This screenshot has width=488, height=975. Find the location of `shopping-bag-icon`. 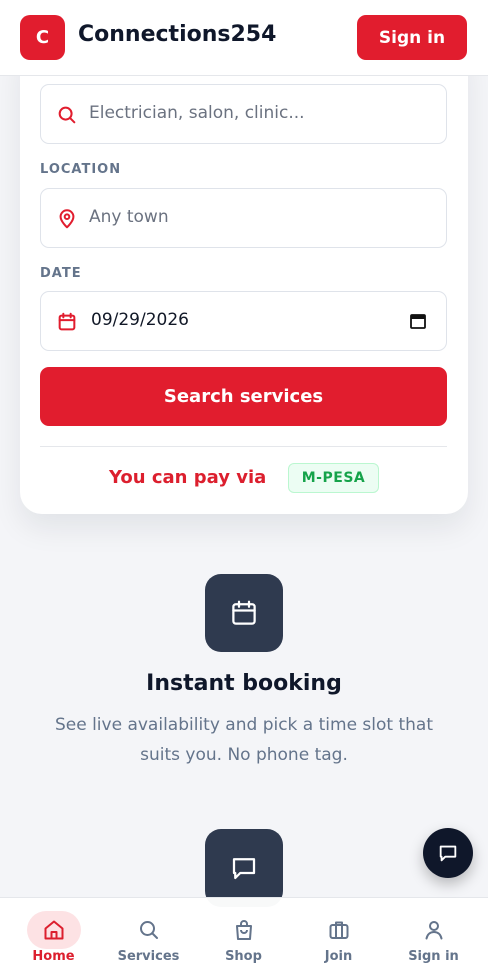

shopping-bag-icon is located at coordinates (243, 930).